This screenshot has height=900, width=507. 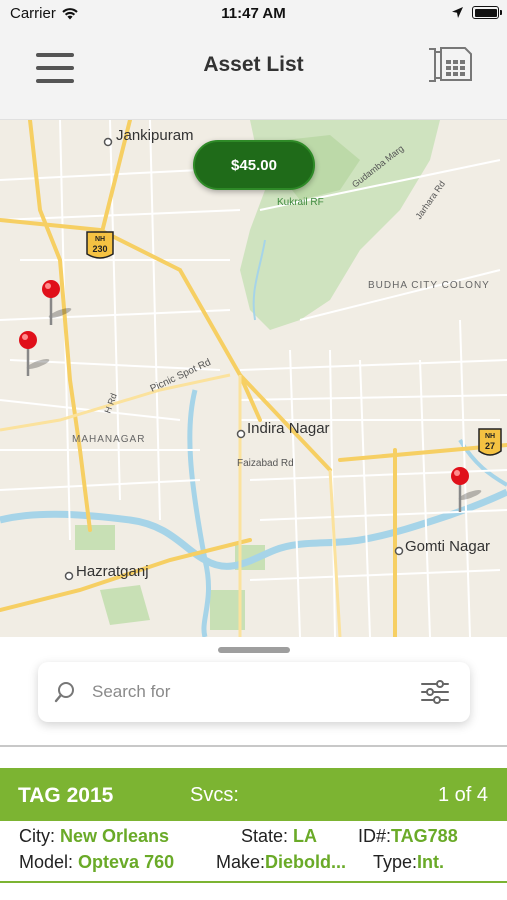 I want to click on drag-handle, so click(x=254, y=650).